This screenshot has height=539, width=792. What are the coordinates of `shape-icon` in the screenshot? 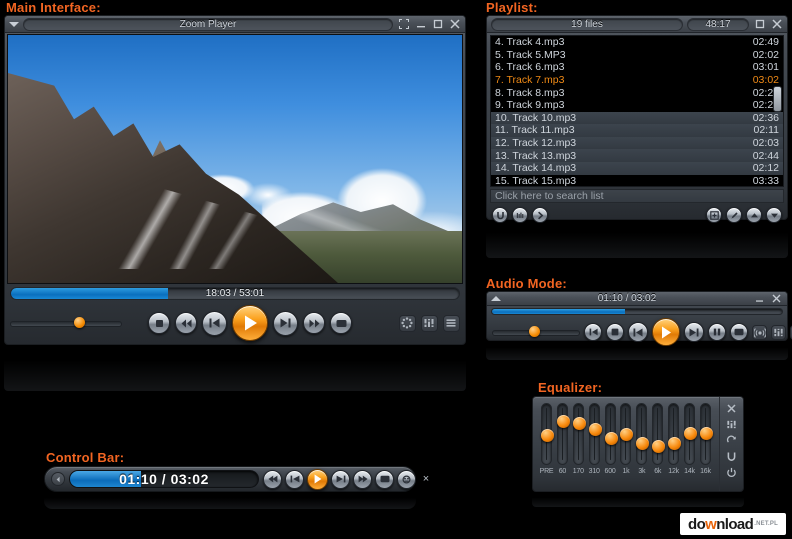 It's located at (732, 456).